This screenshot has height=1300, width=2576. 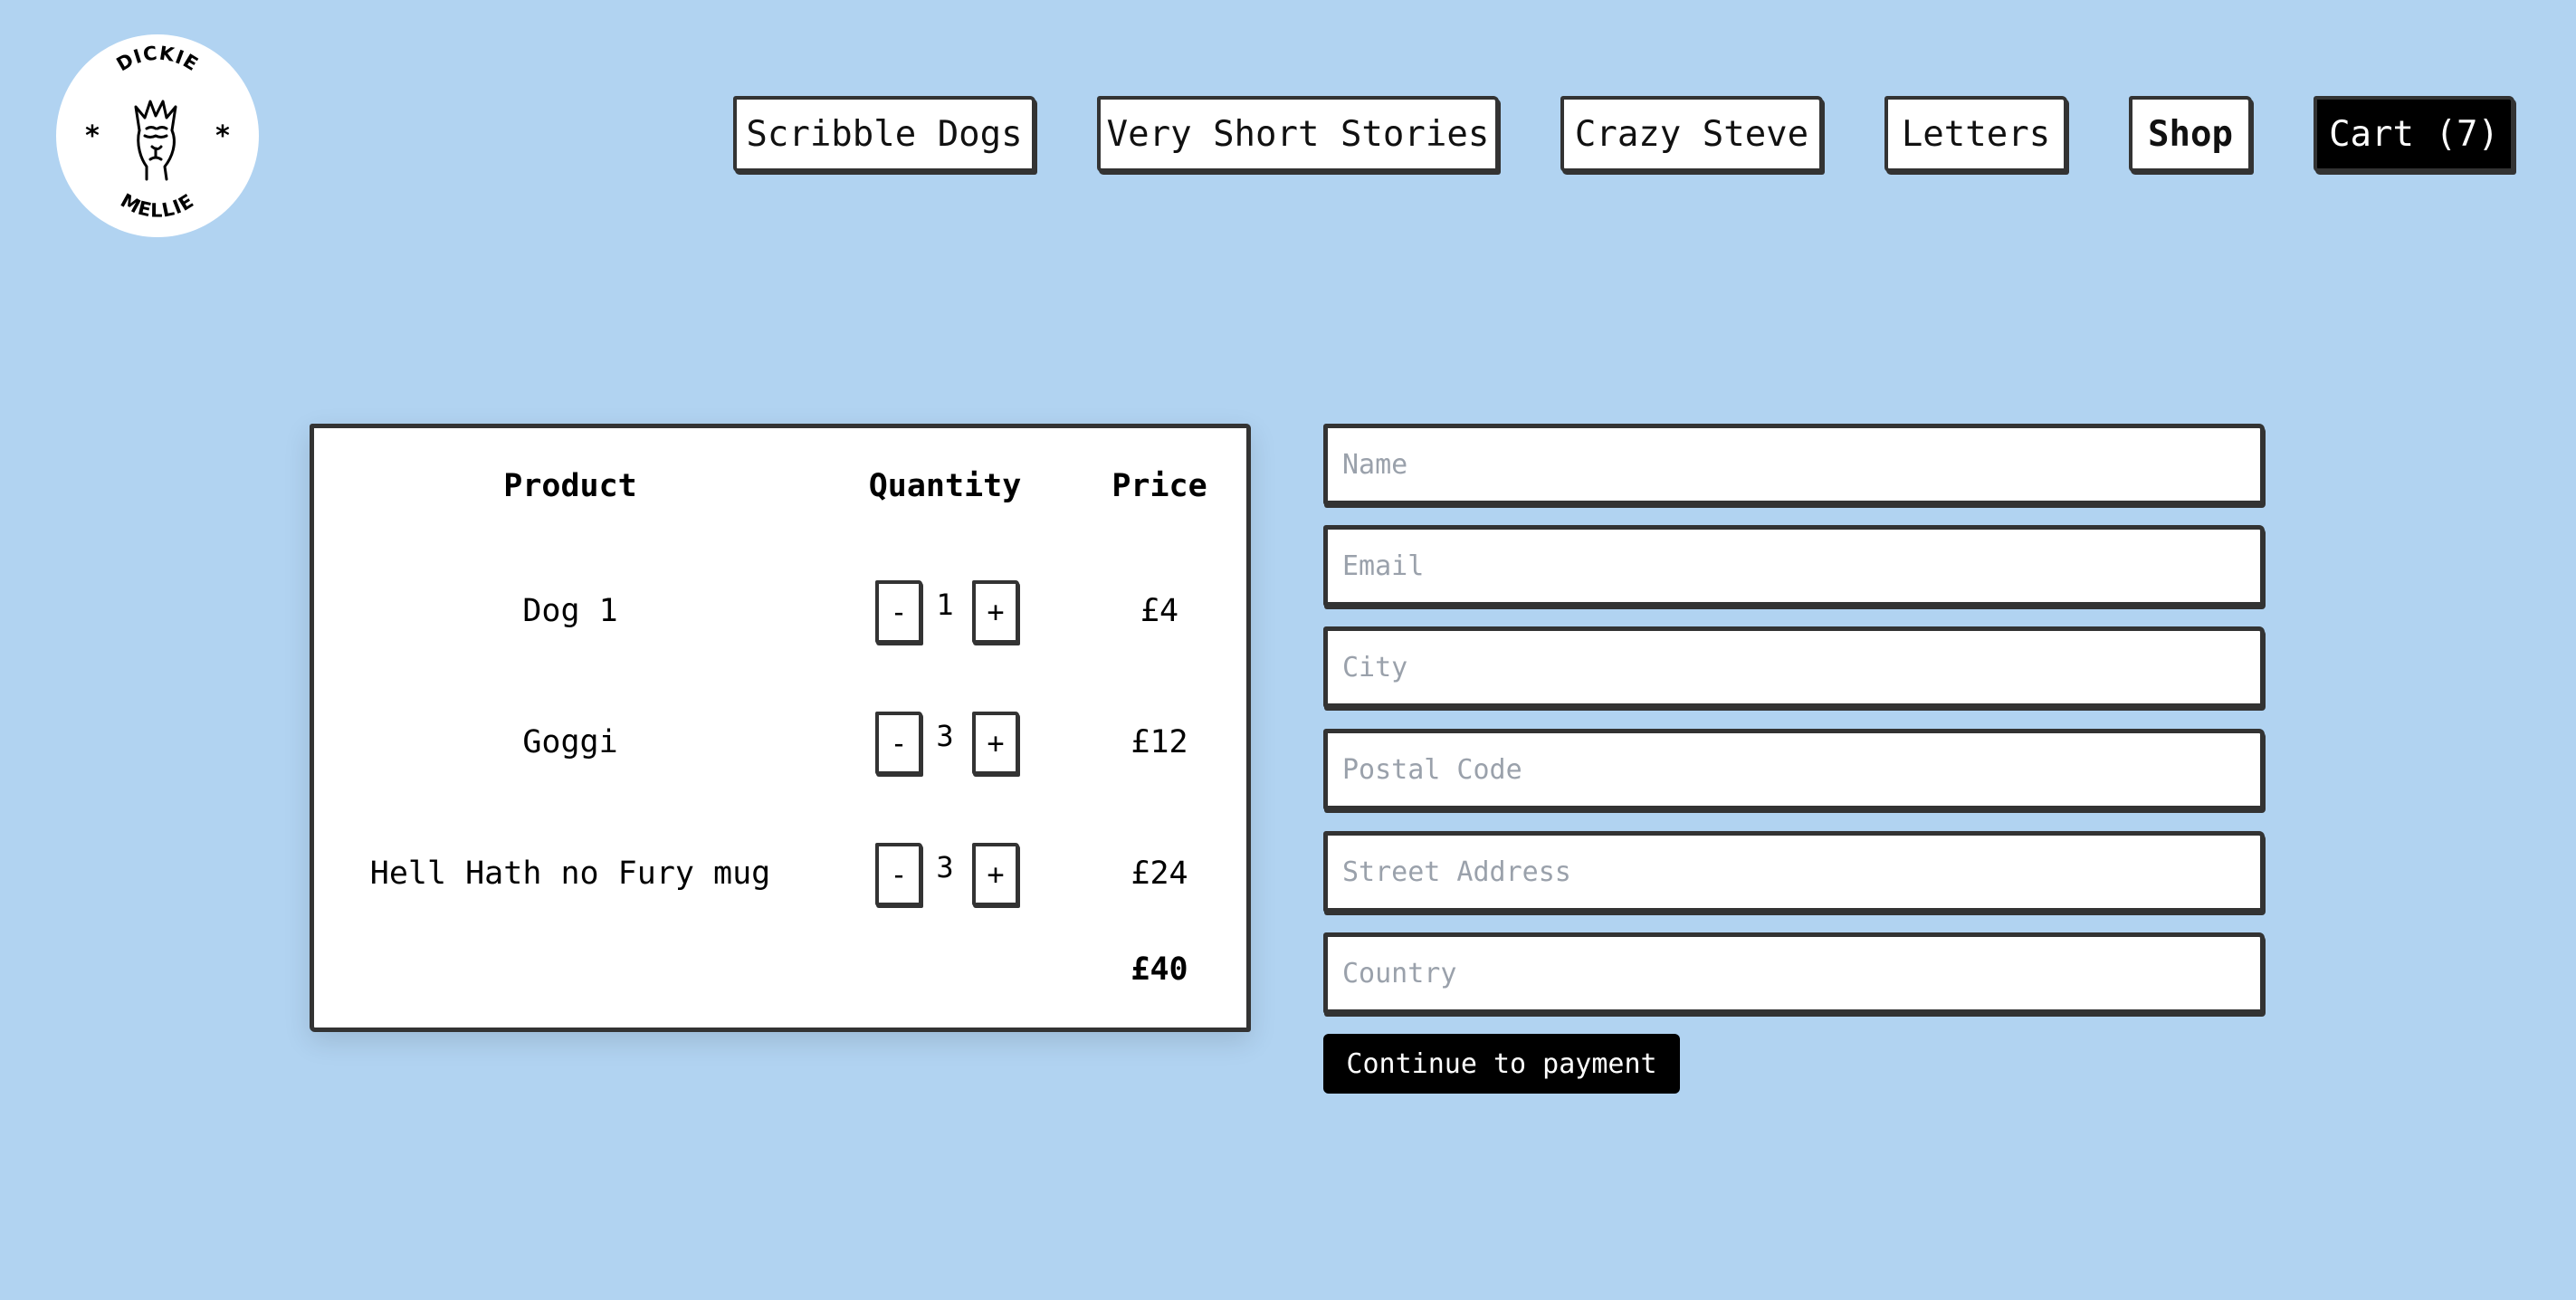 I want to click on postal-code-field, so click(x=1794, y=769).